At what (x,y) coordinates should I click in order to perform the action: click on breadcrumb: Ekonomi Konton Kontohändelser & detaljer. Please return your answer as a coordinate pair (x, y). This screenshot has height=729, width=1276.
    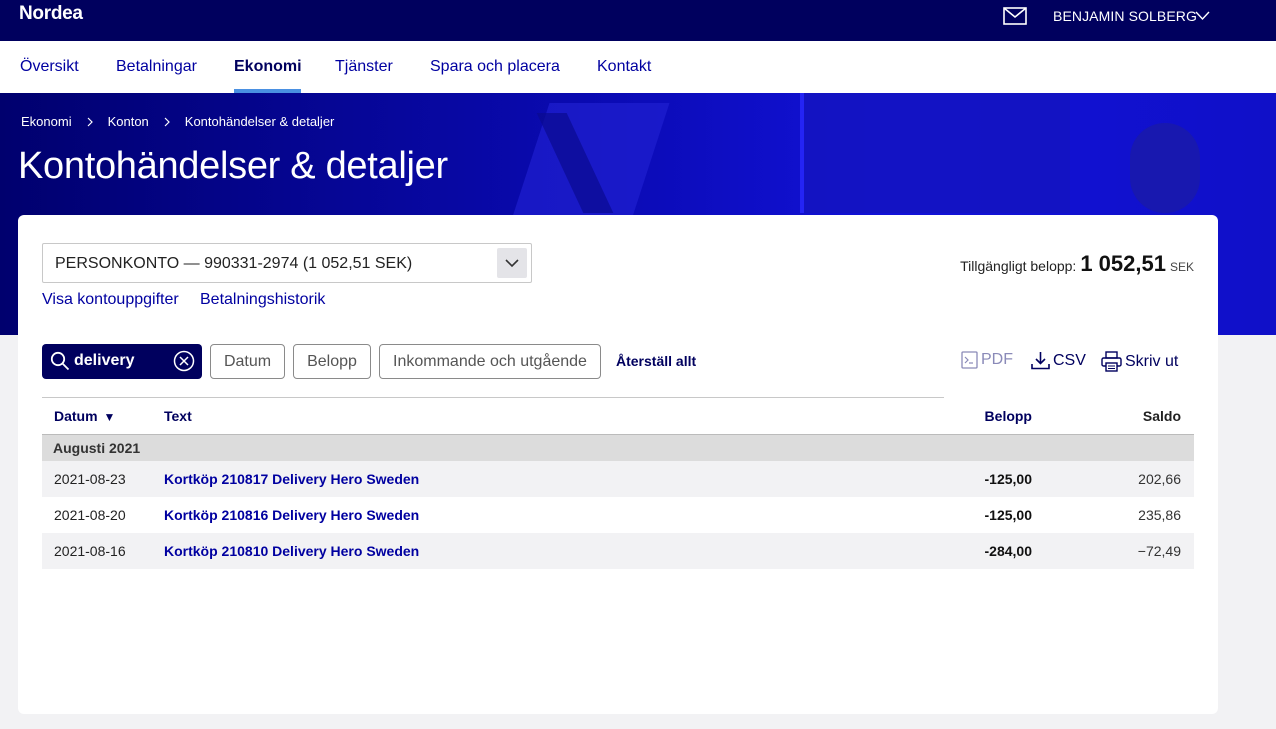
    Looking at the image, I should click on (177, 121).